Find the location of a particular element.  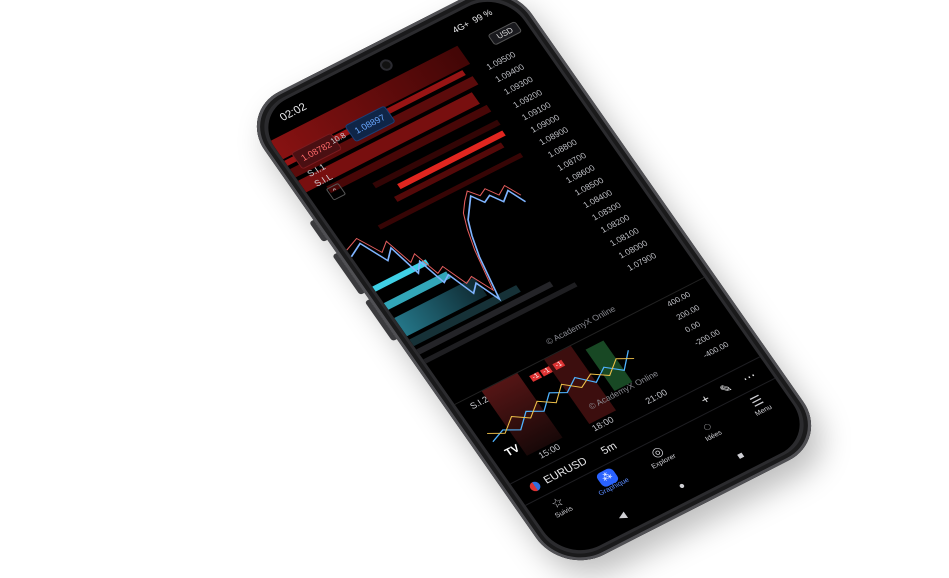

side-button-action is located at coordinates (318, 231).